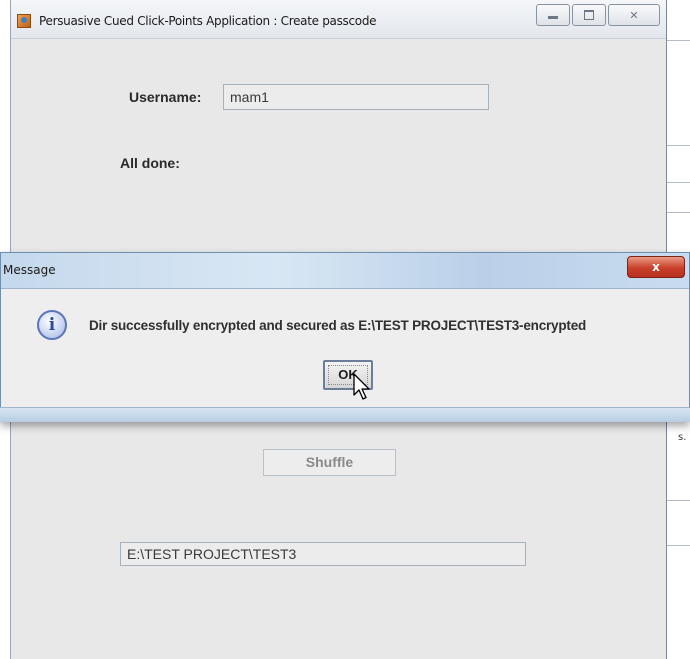 This screenshot has width=690, height=659. I want to click on close-icon: ✕, so click(634, 15).